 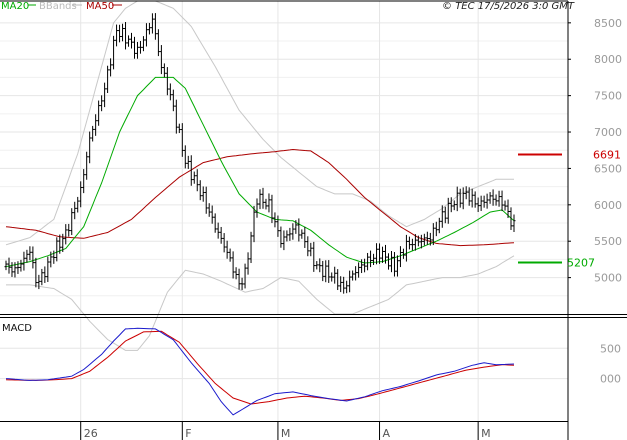 What do you see at coordinates (608, 132) in the screenshot?
I see `price-ytick-label: 7000` at bounding box center [608, 132].